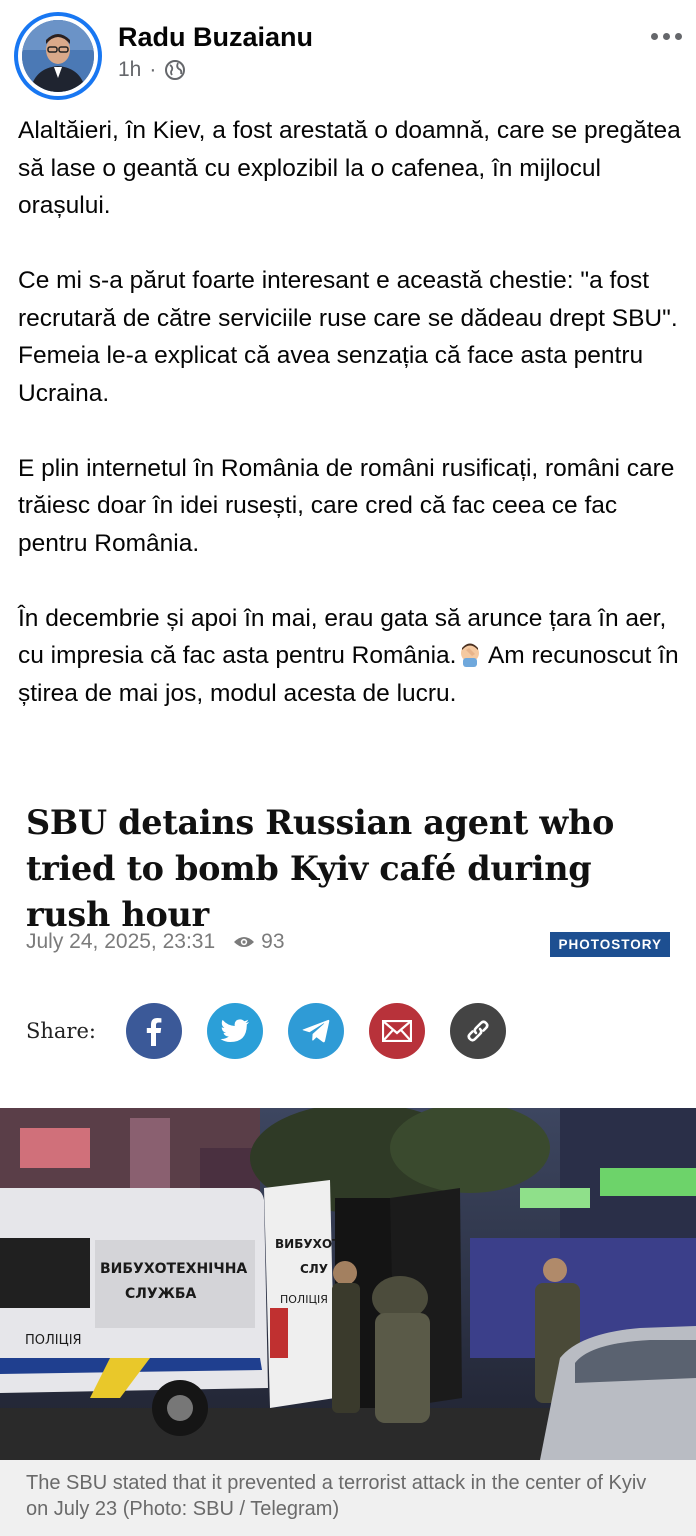 This screenshot has height=1536, width=696. Describe the element at coordinates (121, 941) in the screenshot. I see `article-date: July 24, 2025, 23:31` at that location.